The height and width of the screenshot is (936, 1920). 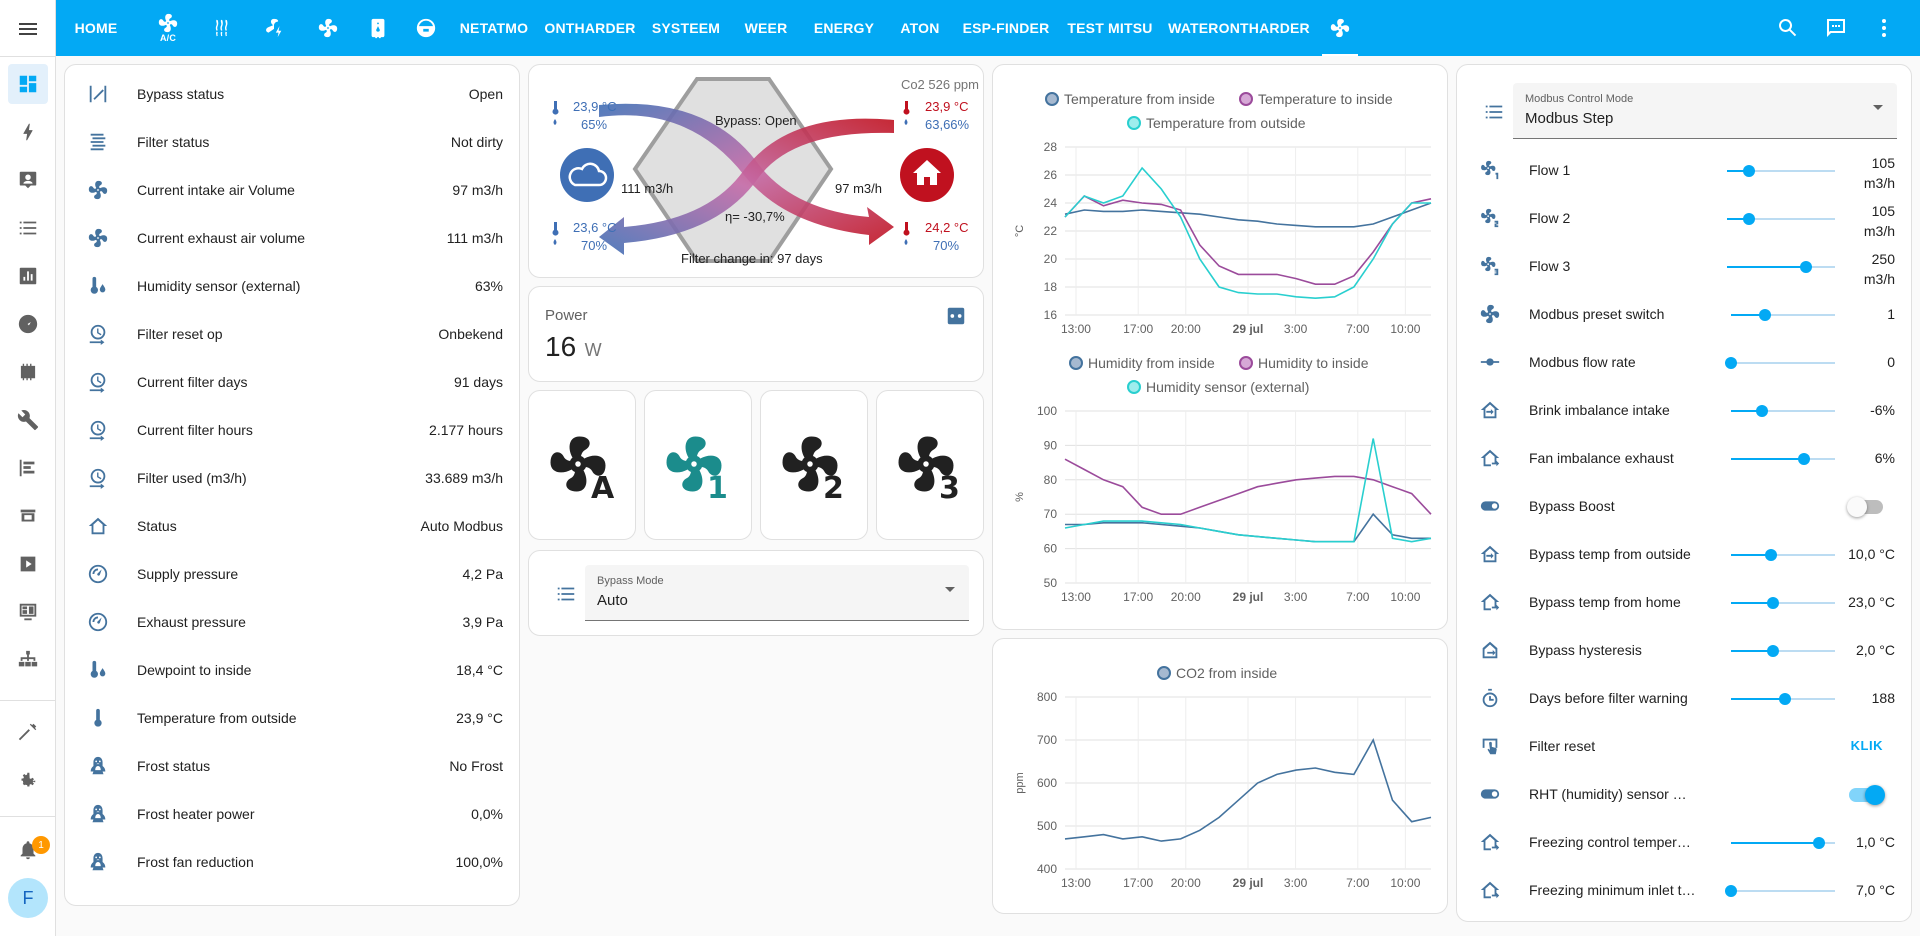 I want to click on entity-row: Status Auto Modbus, so click(x=292, y=527).